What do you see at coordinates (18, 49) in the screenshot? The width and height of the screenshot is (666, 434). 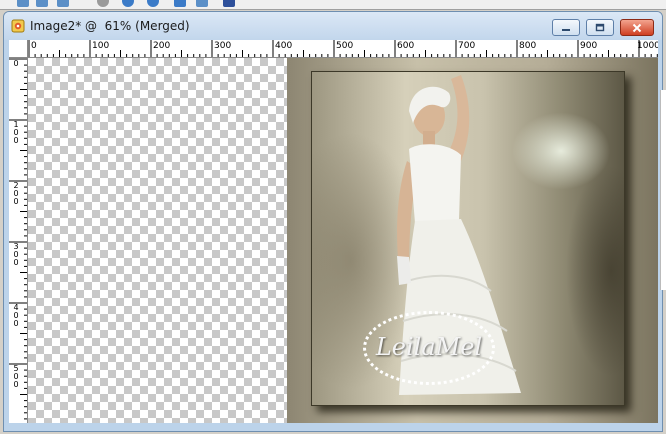 I see `ruler-corner` at bounding box center [18, 49].